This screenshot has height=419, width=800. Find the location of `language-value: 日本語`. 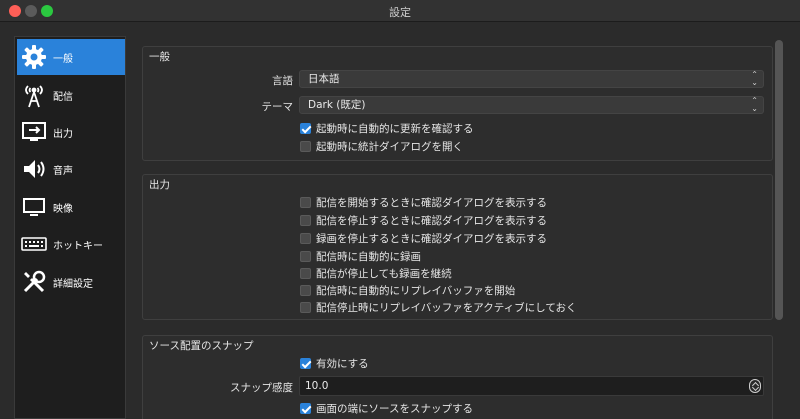

language-value: 日本語 is located at coordinates (324, 79).